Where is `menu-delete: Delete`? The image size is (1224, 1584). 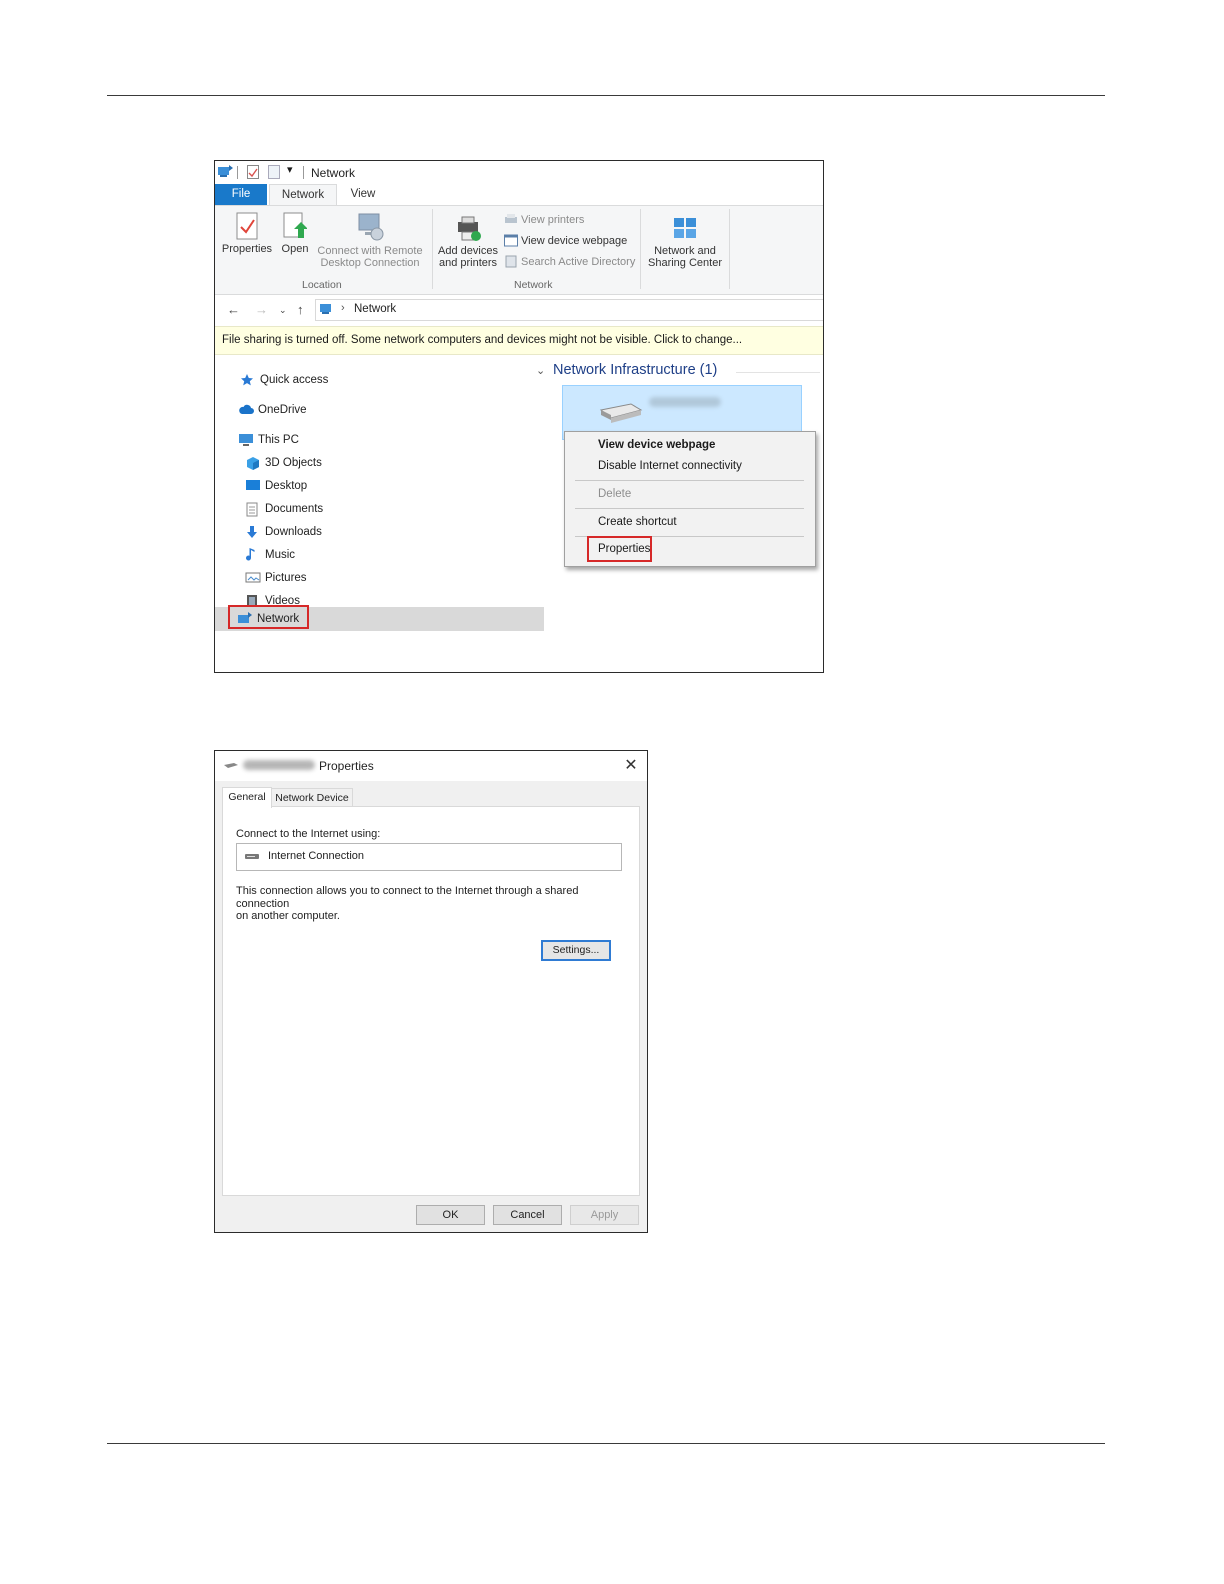
menu-delete: Delete is located at coordinates (614, 494).